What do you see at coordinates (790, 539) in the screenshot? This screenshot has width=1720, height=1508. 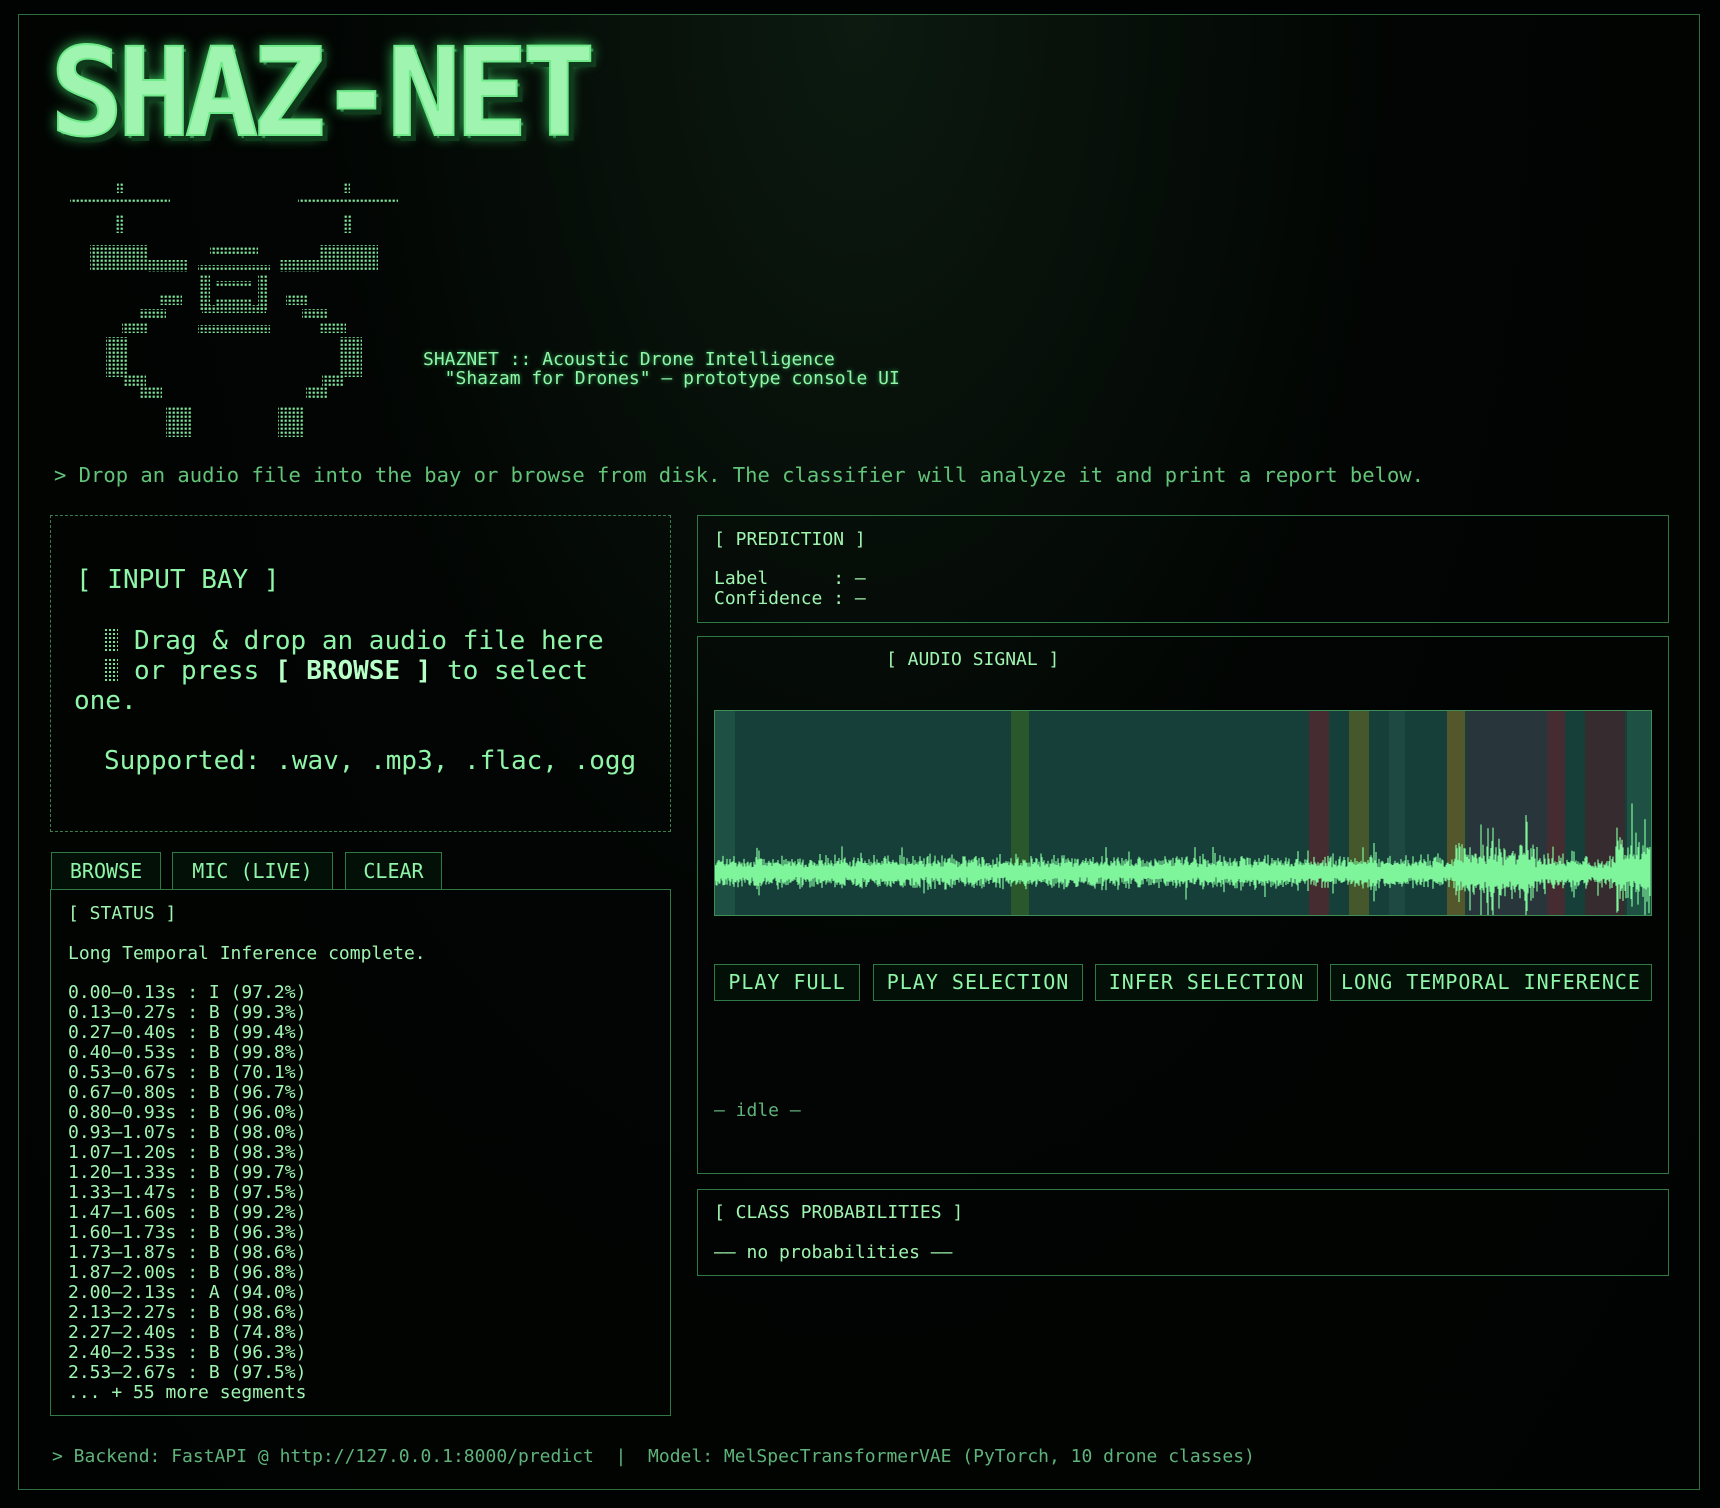 I see `prediction-title: [ PREDICTION ]` at bounding box center [790, 539].